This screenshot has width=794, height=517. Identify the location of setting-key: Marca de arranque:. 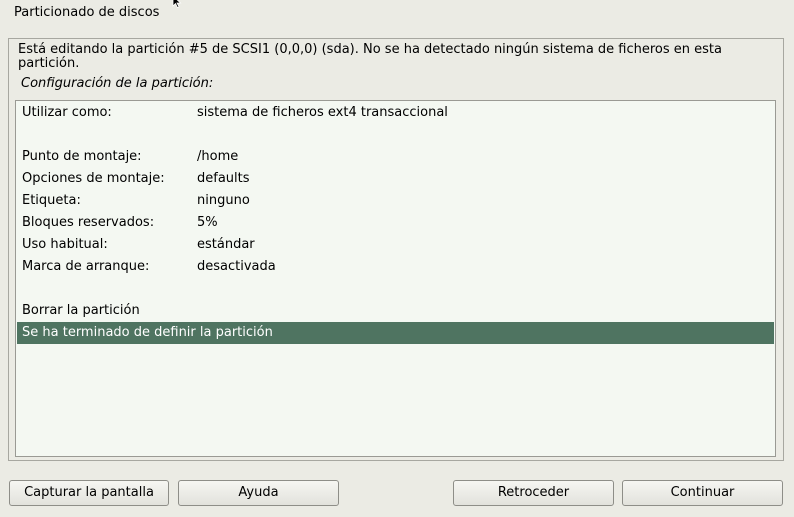
(86, 266).